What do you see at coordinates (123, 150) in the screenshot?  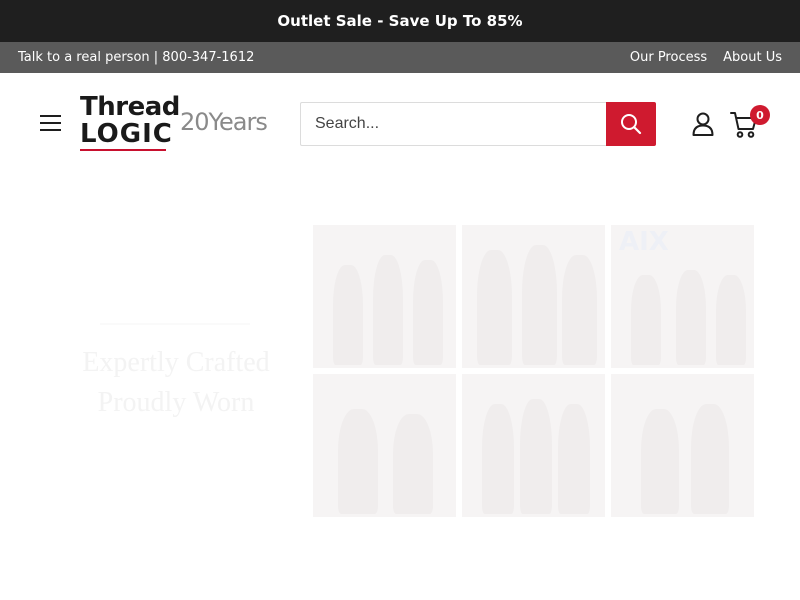 I see `logo-underline` at bounding box center [123, 150].